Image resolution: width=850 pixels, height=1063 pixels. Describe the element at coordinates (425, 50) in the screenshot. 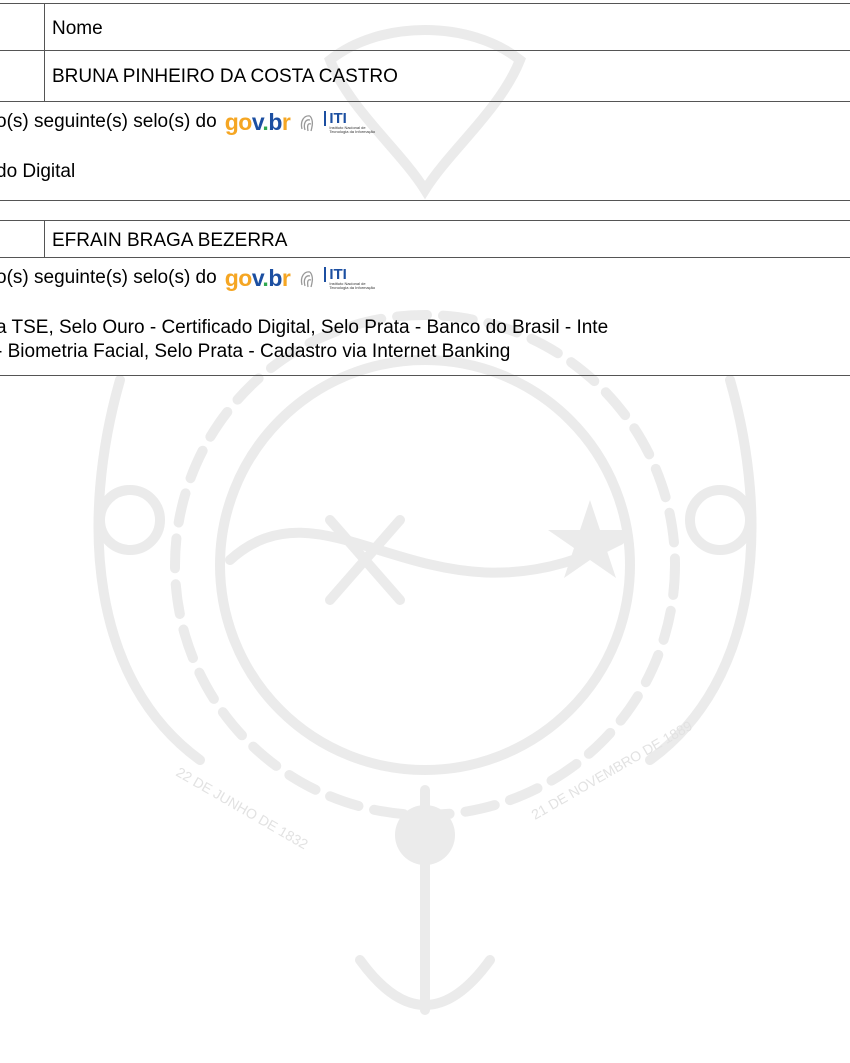

I see `table-row-divider` at that location.